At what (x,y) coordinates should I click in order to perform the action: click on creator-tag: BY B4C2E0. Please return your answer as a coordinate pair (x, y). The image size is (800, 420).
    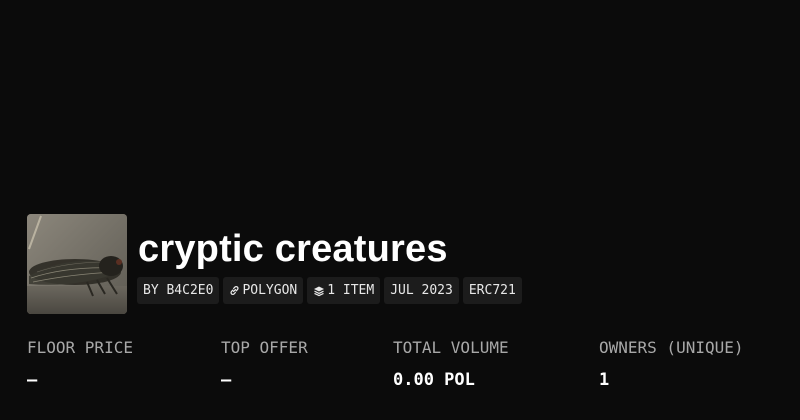
    Looking at the image, I should click on (178, 290).